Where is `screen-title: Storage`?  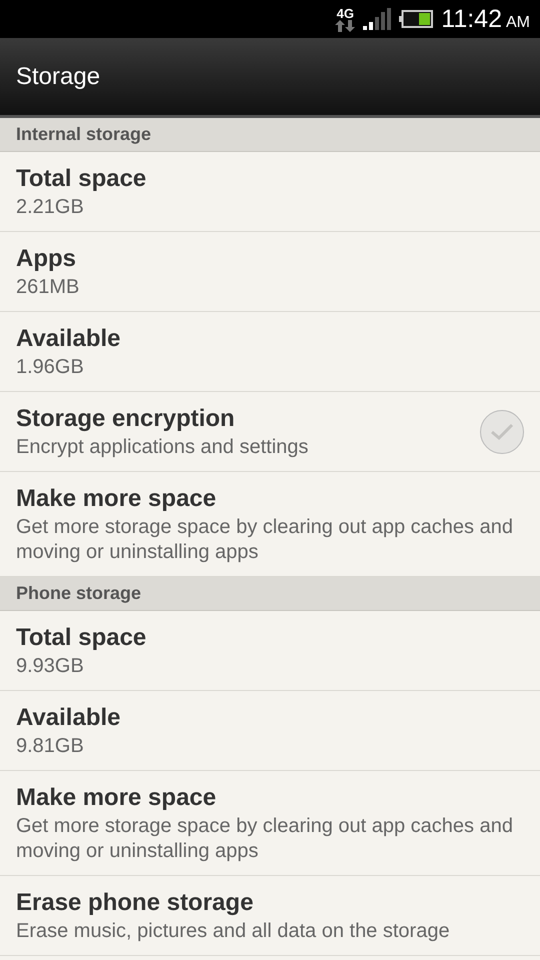 screen-title: Storage is located at coordinates (58, 77).